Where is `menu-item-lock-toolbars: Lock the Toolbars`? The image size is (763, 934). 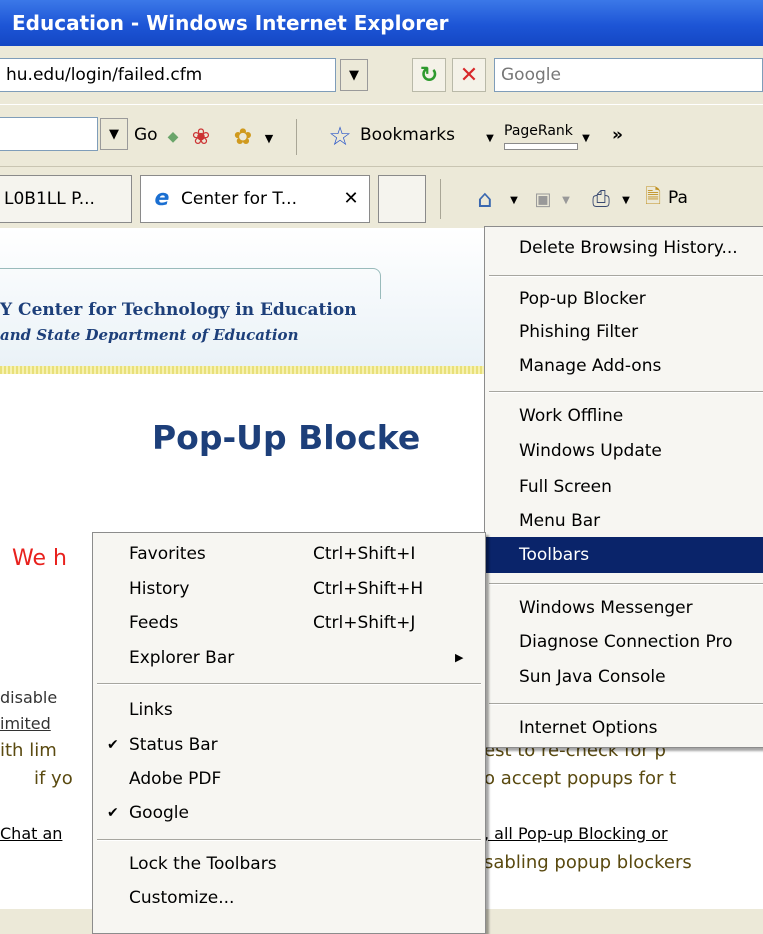 menu-item-lock-toolbars: Lock the Toolbars is located at coordinates (289, 864).